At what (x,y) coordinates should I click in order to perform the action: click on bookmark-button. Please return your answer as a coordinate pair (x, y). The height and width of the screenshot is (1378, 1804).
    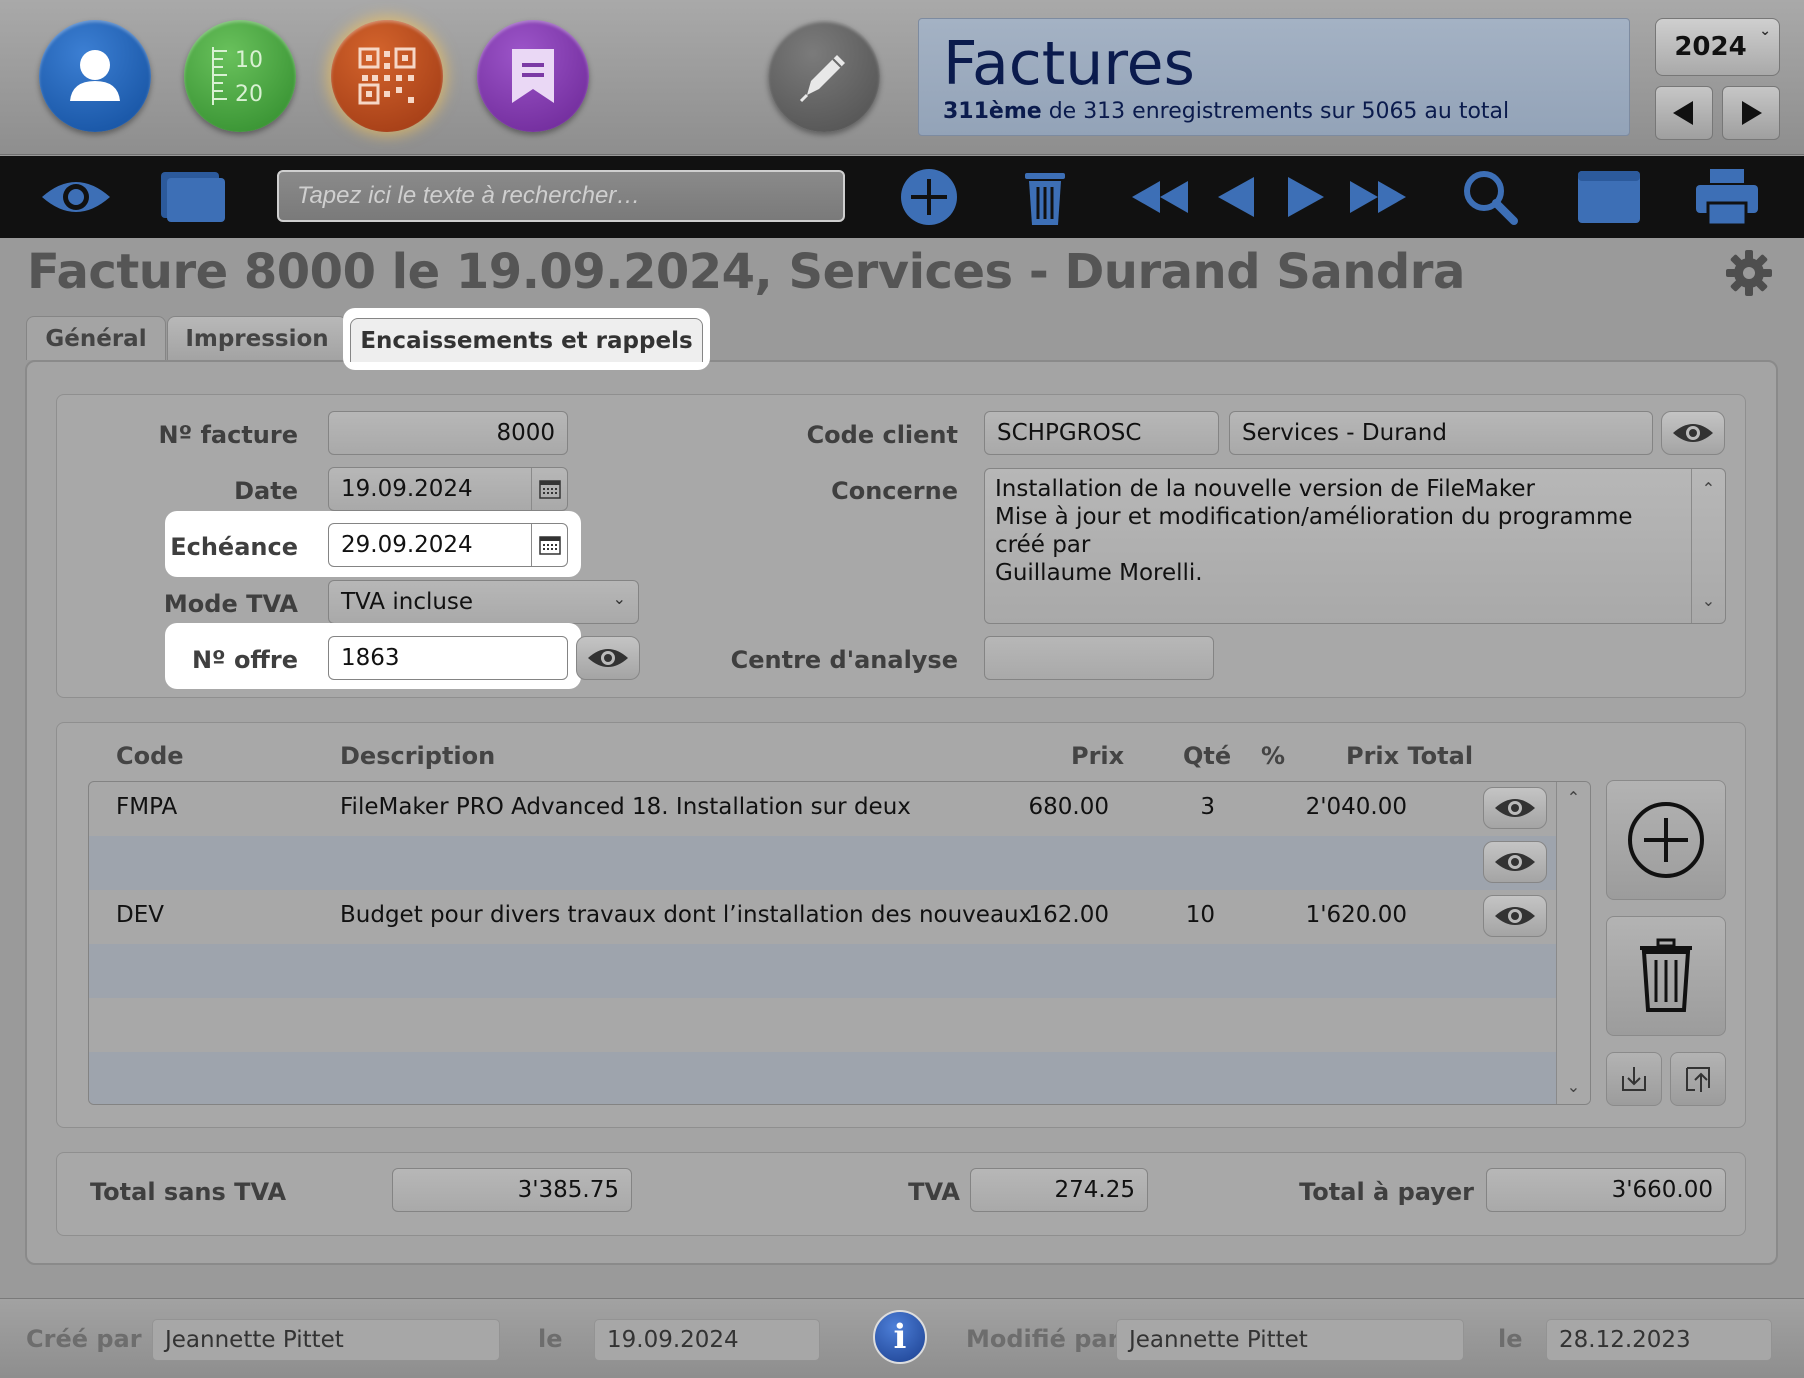
    Looking at the image, I should click on (533, 76).